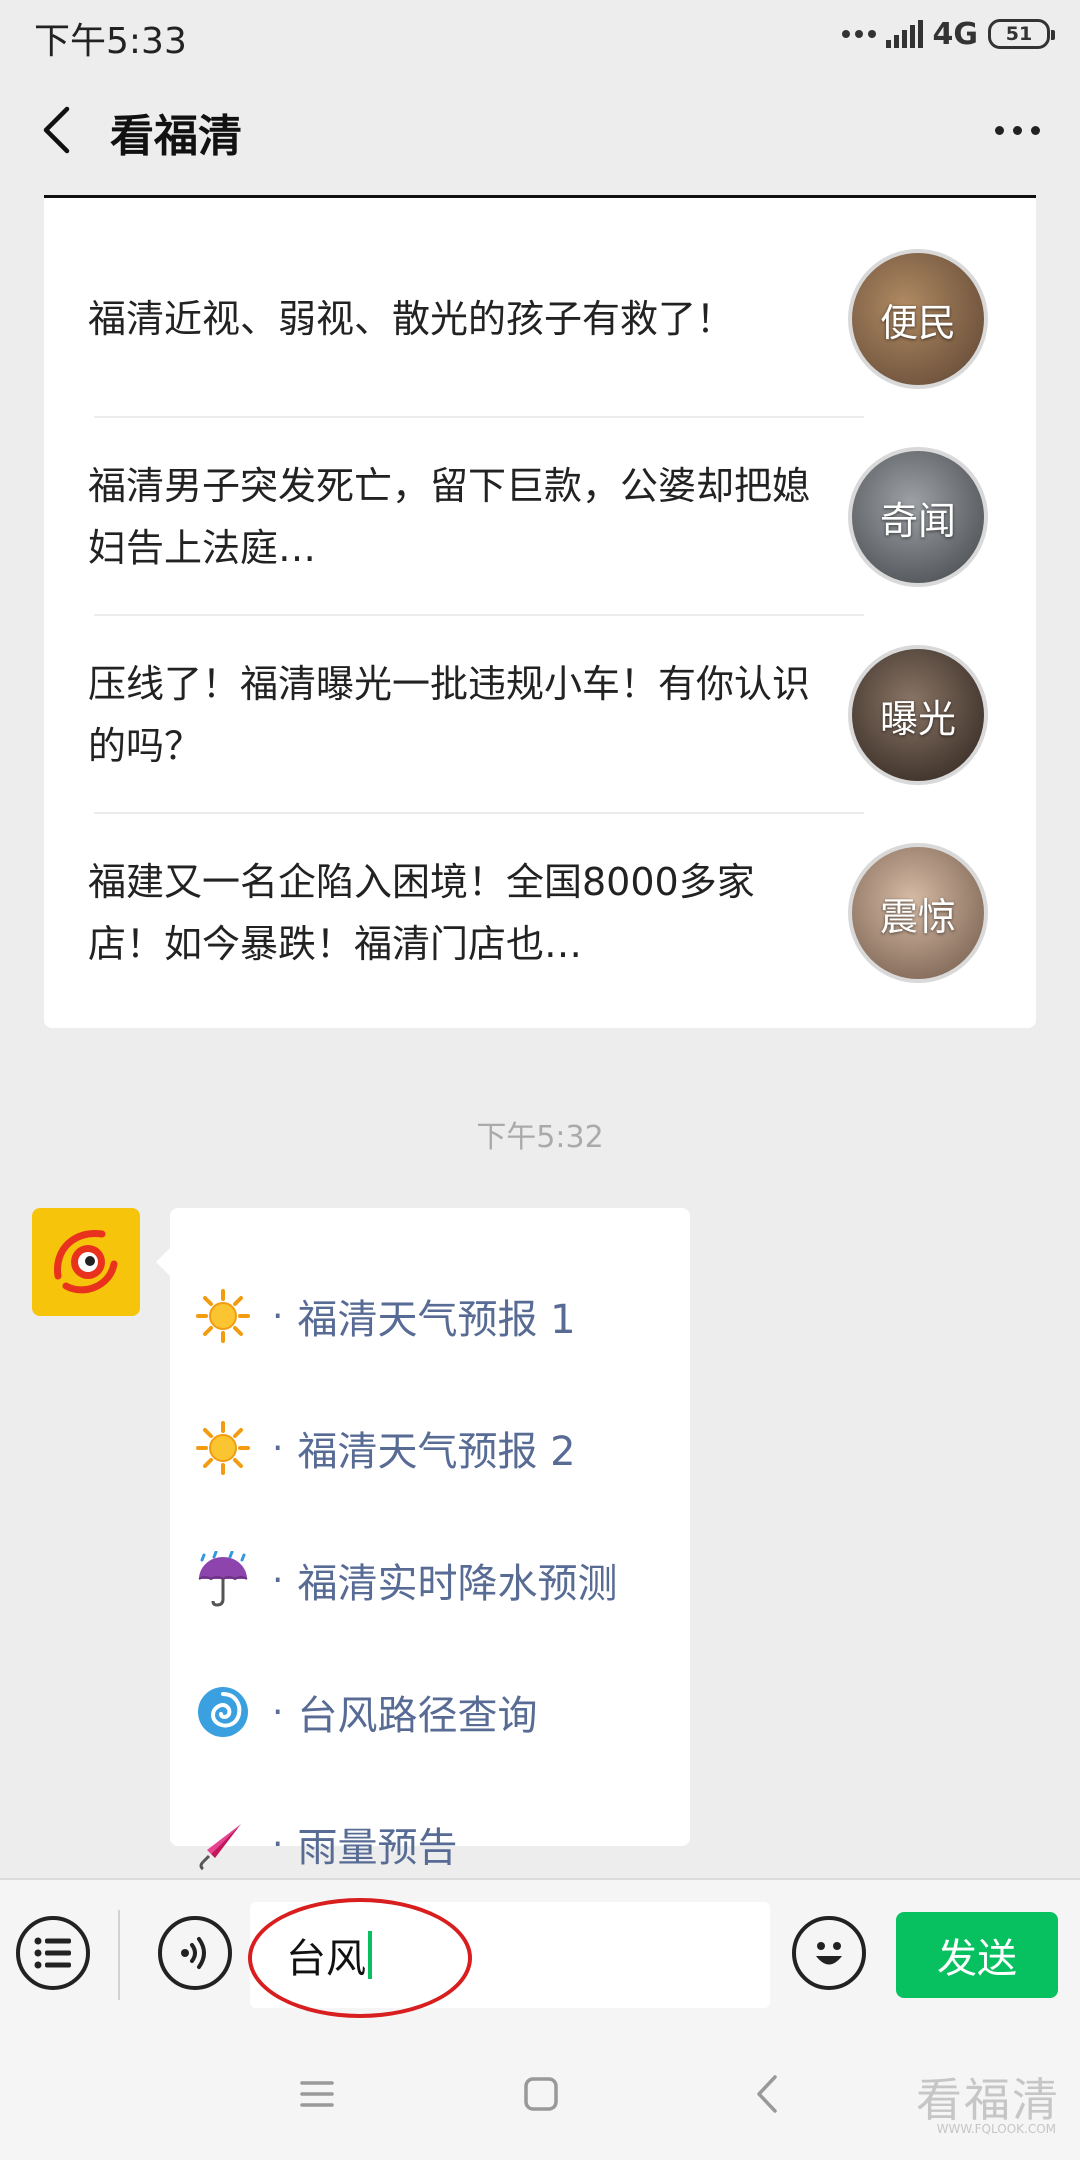 The width and height of the screenshot is (1080, 2160). What do you see at coordinates (540, 33) in the screenshot?
I see `status-bar: 下午5:33 4G 51` at bounding box center [540, 33].